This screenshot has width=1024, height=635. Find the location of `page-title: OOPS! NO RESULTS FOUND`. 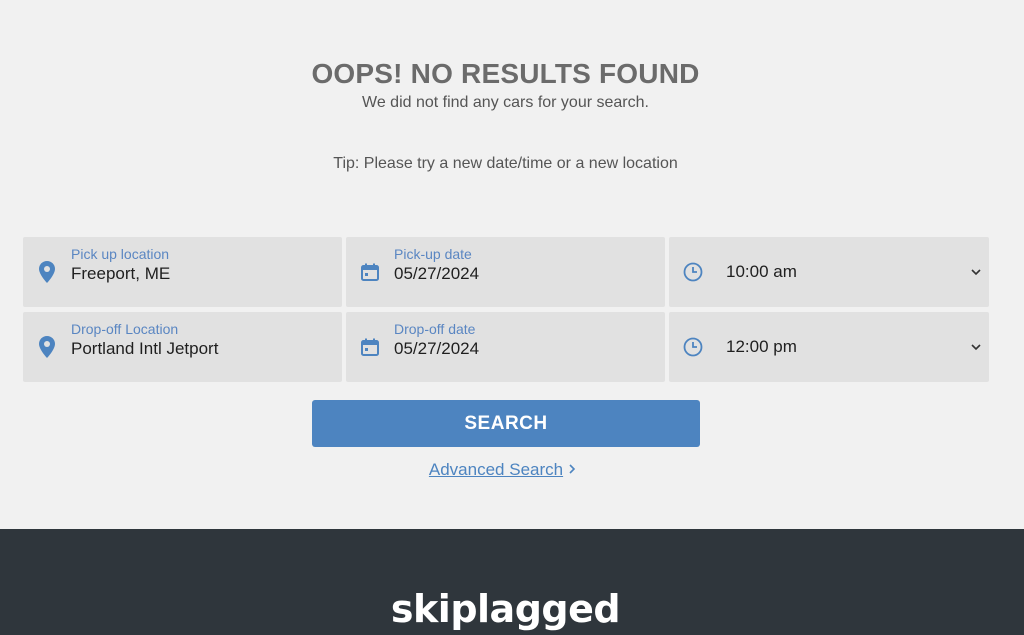

page-title: OOPS! NO RESULTS FOUND is located at coordinates (505, 73).